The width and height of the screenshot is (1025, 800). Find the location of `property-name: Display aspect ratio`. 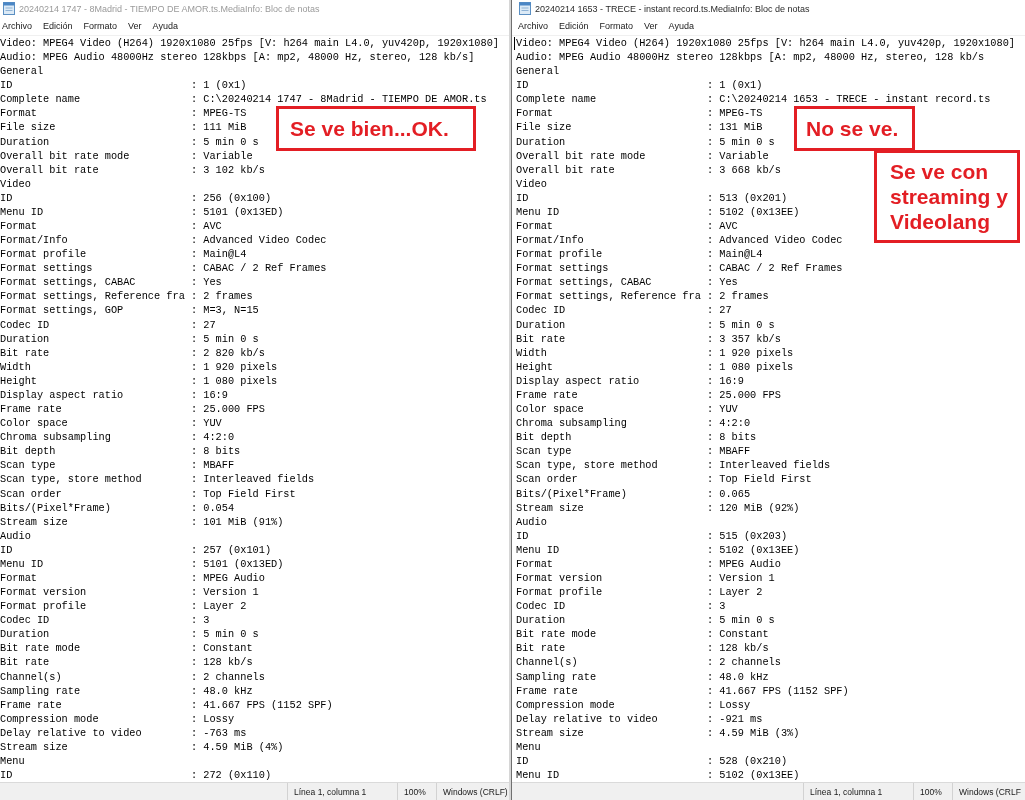

property-name: Display aspect ratio is located at coordinates (578, 380).